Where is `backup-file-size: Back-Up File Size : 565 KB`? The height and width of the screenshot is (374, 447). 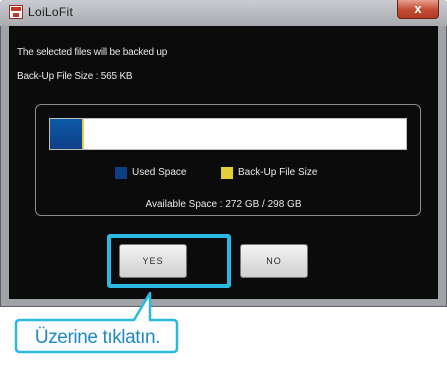 backup-file-size: Back-Up File Size : 565 KB is located at coordinates (75, 76).